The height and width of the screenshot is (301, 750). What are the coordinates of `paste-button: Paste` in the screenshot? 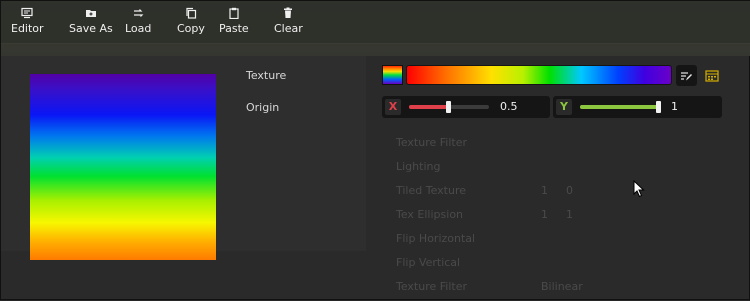 It's located at (234, 24).